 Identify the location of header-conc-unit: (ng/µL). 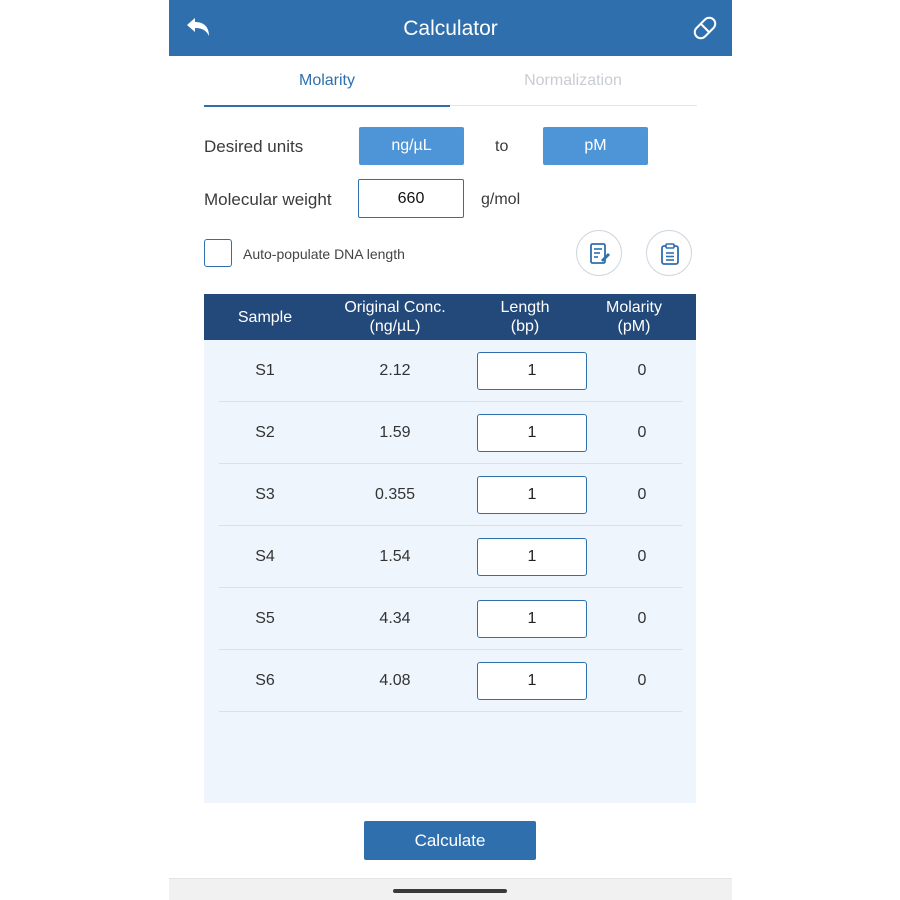
(395, 326).